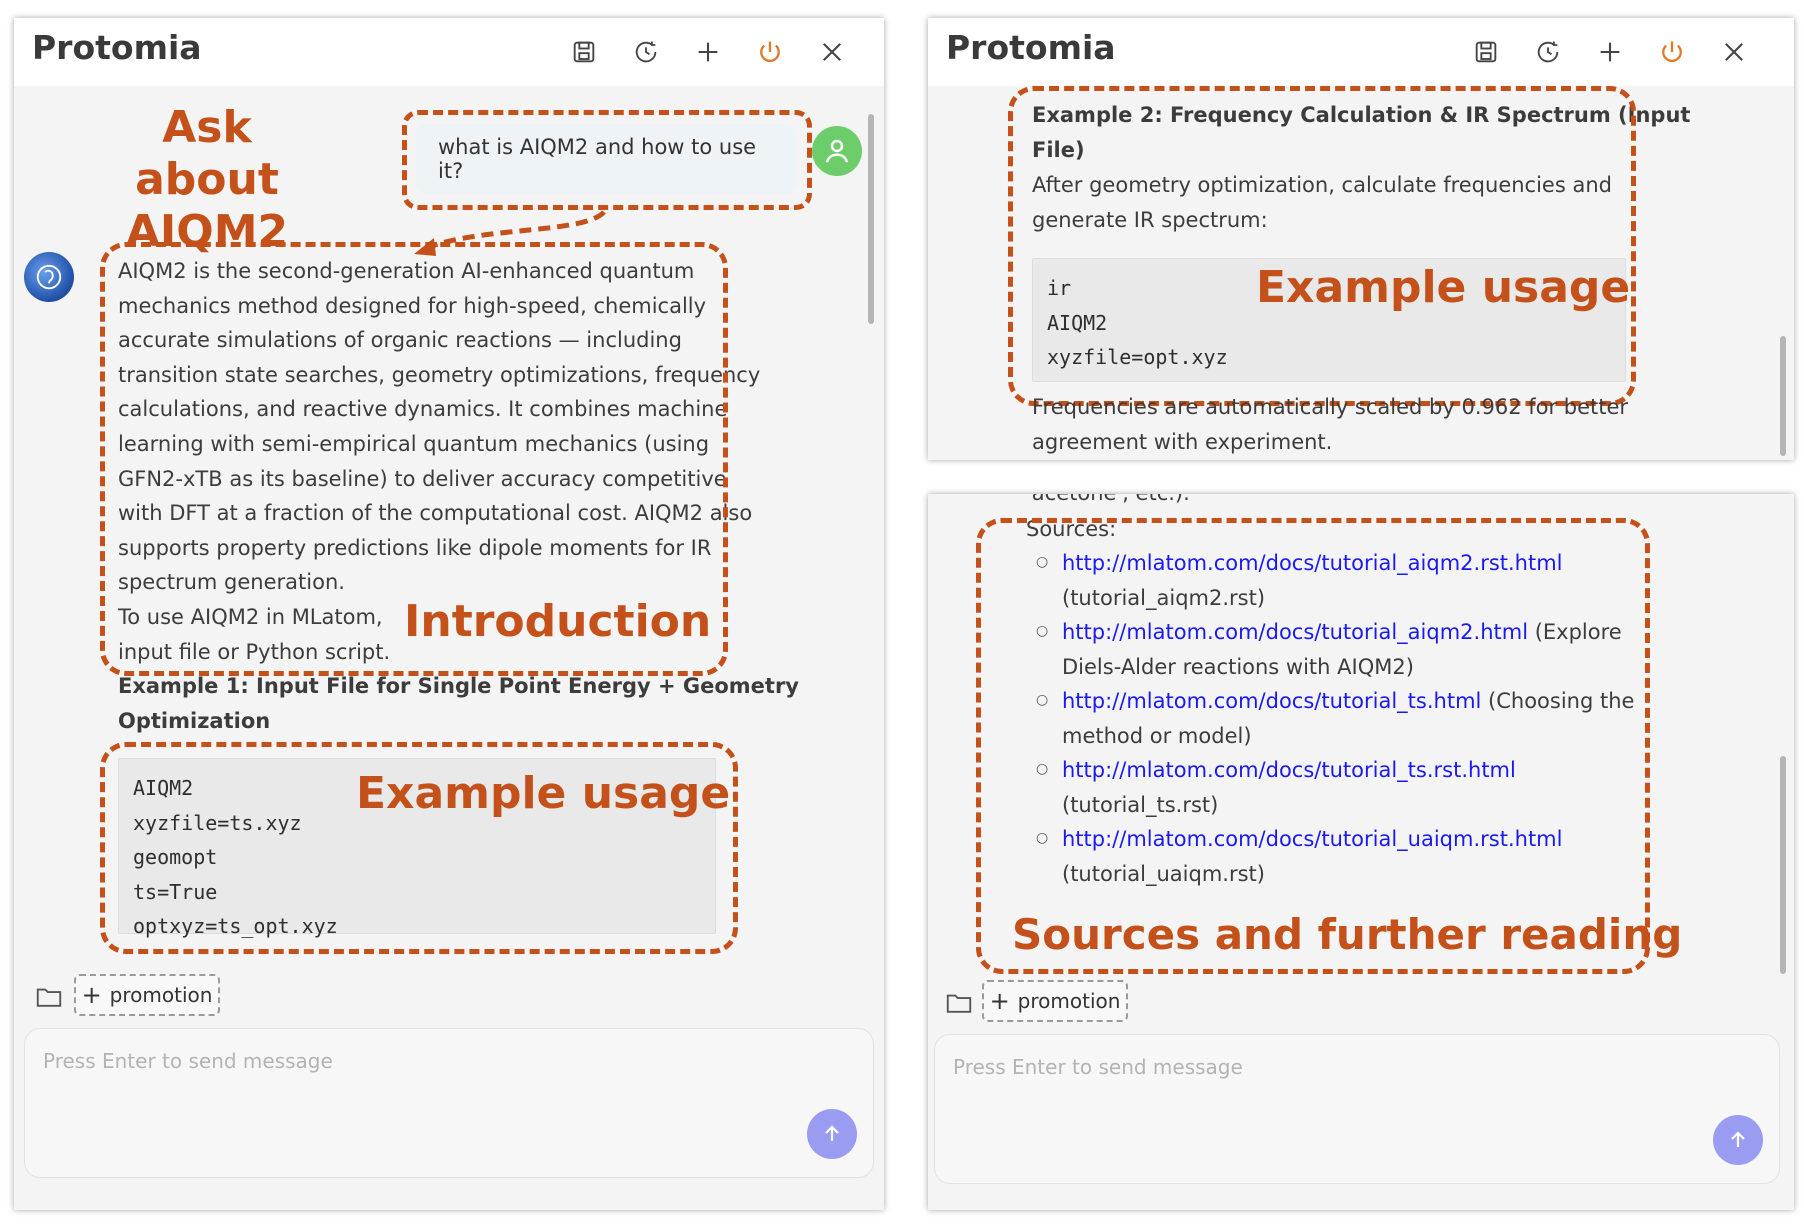 The height and width of the screenshot is (1225, 1804). I want to click on annotation-introduction: Introduction, so click(558, 621).